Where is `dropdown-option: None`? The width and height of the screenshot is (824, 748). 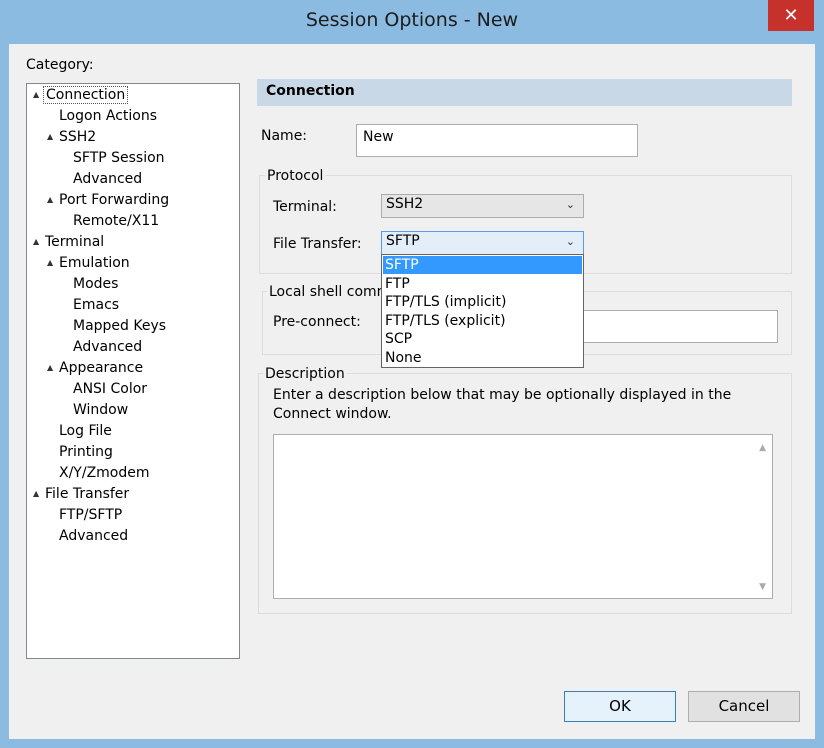
dropdown-option: None is located at coordinates (482, 358).